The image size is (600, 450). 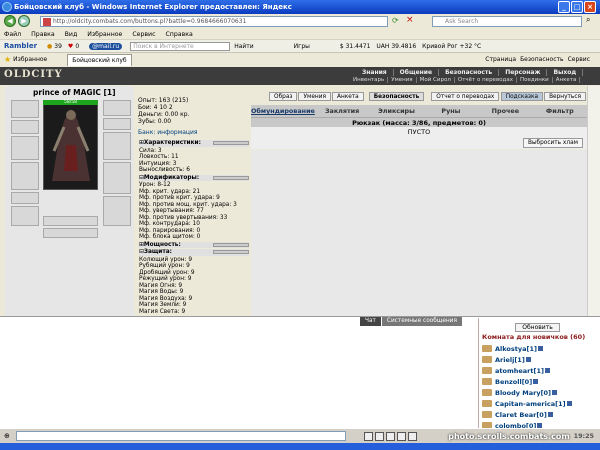 I want to click on throw-junk-button: Выбросить хлам, so click(x=552, y=143).